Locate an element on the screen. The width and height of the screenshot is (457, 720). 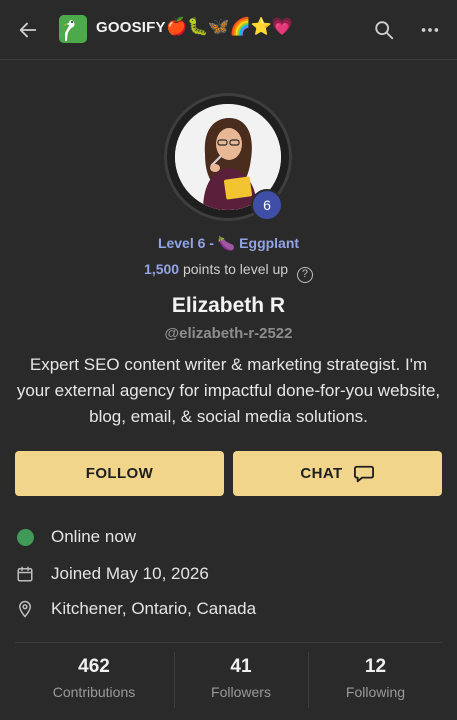
location-row: Kitchener, Ontario, Canada is located at coordinates (136, 609).